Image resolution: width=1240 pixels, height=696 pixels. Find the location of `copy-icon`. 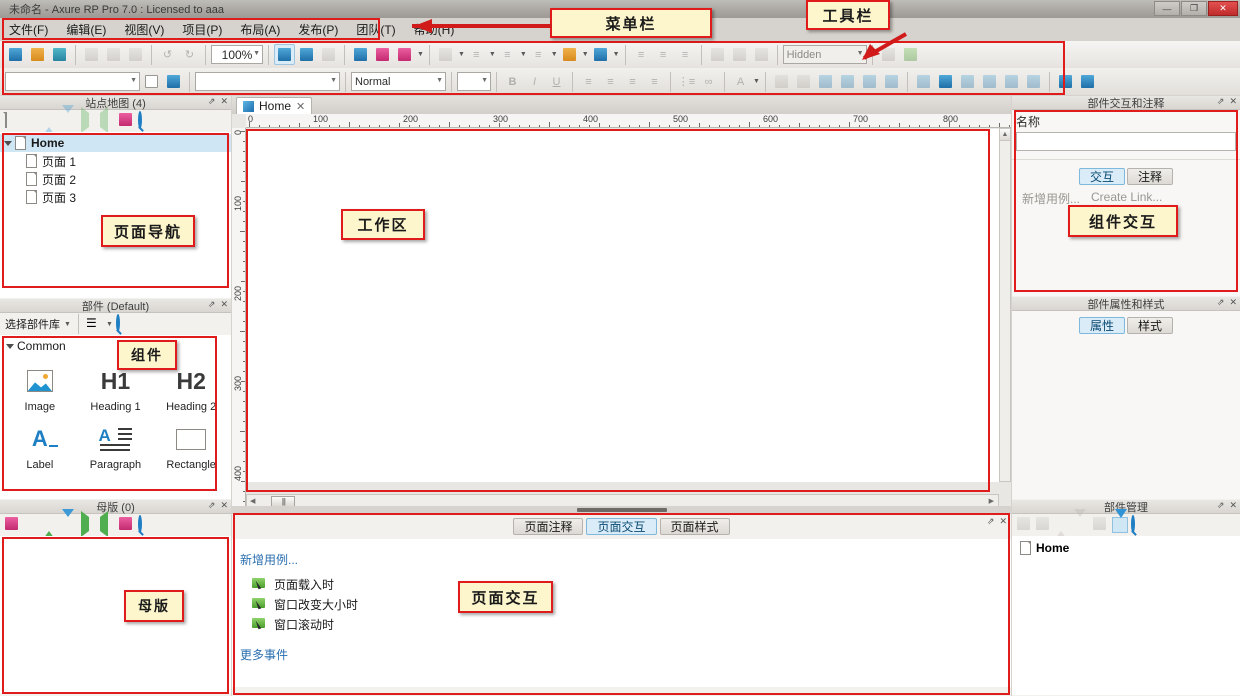

copy-icon is located at coordinates (113, 54).